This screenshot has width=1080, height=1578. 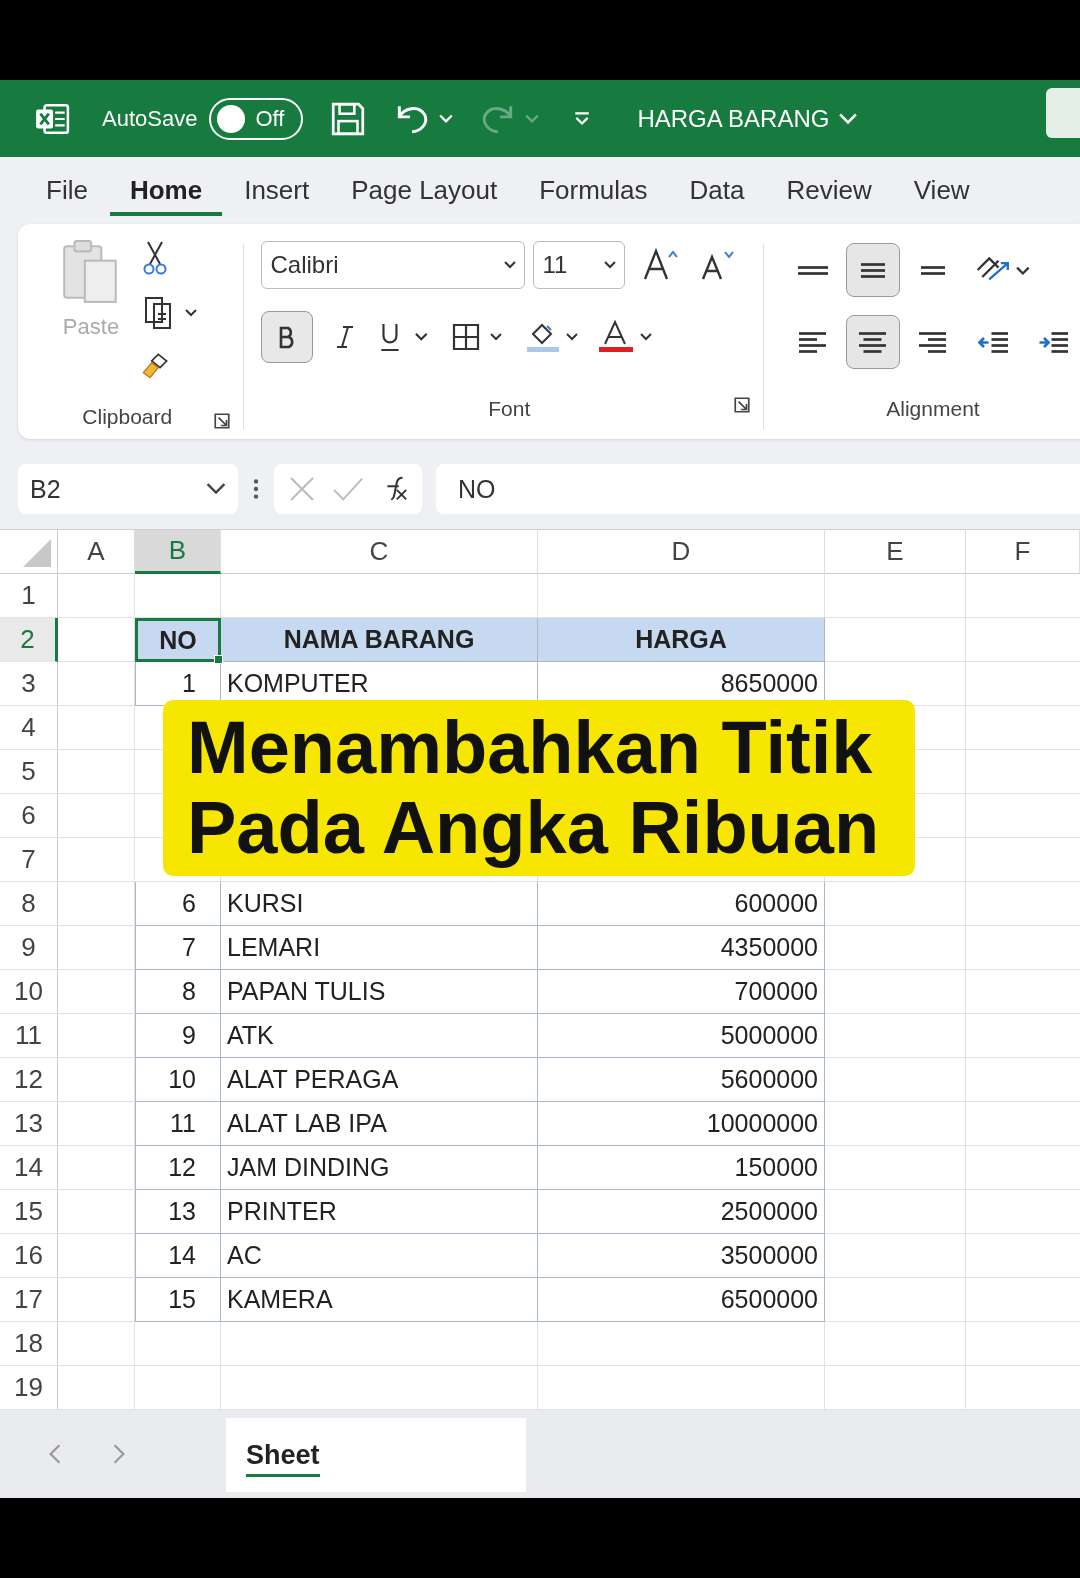 I want to click on spreadsheet-app-icon, so click(x=52, y=118).